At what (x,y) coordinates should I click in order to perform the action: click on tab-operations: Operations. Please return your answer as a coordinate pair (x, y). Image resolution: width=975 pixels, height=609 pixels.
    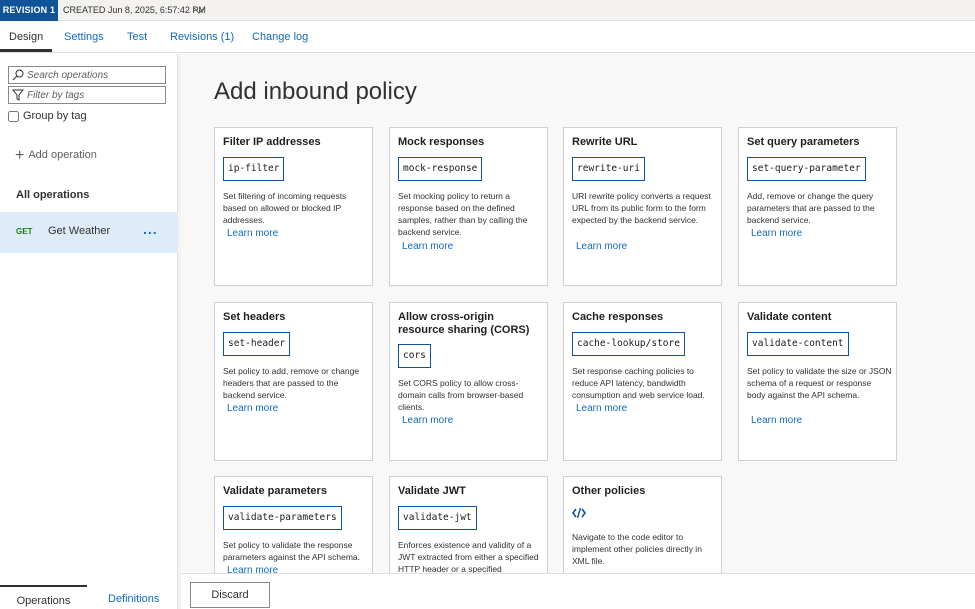
    Looking at the image, I should click on (43, 597).